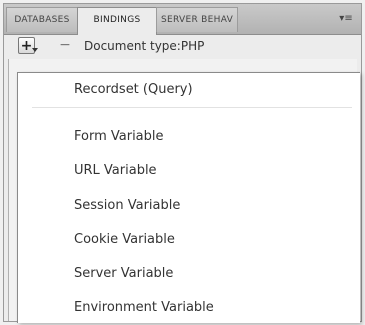 Image resolution: width=365 pixels, height=325 pixels. I want to click on menu-separator, so click(192, 107).